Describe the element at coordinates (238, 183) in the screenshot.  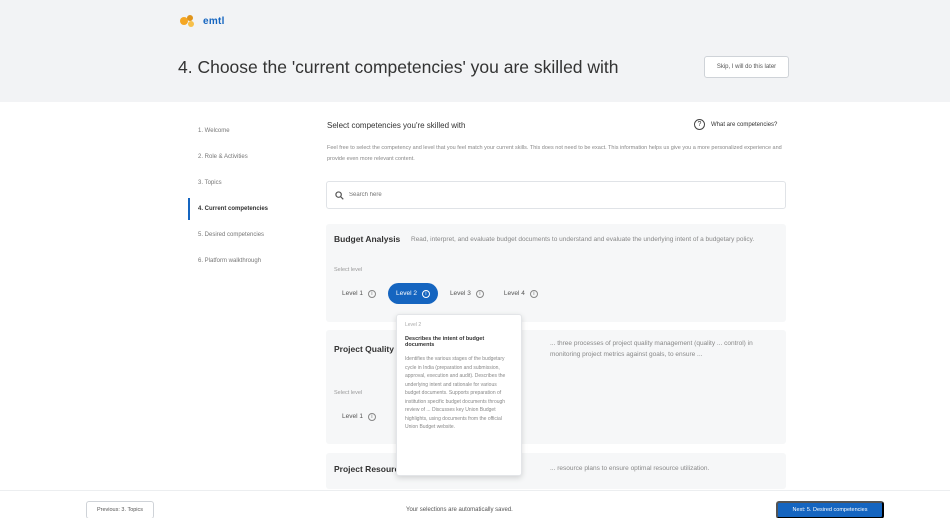
I see `step-topics: 3. Topics` at that location.